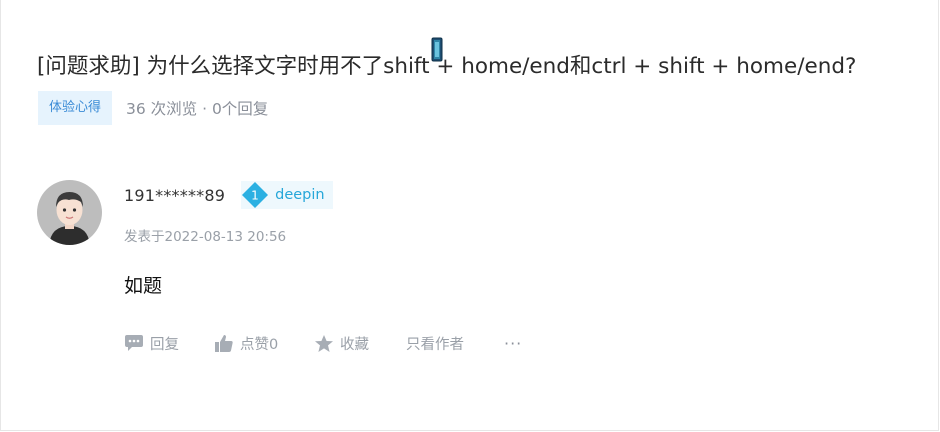  I want to click on like-button: 点赞0, so click(264, 343).